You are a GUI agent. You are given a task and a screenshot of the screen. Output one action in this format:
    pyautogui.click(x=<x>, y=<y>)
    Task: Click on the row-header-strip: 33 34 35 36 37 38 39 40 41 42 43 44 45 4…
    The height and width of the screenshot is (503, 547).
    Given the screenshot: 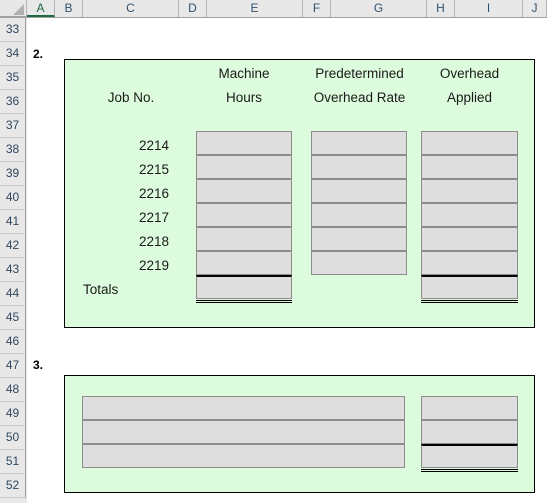 What is the action you would take?
    pyautogui.click(x=13, y=260)
    